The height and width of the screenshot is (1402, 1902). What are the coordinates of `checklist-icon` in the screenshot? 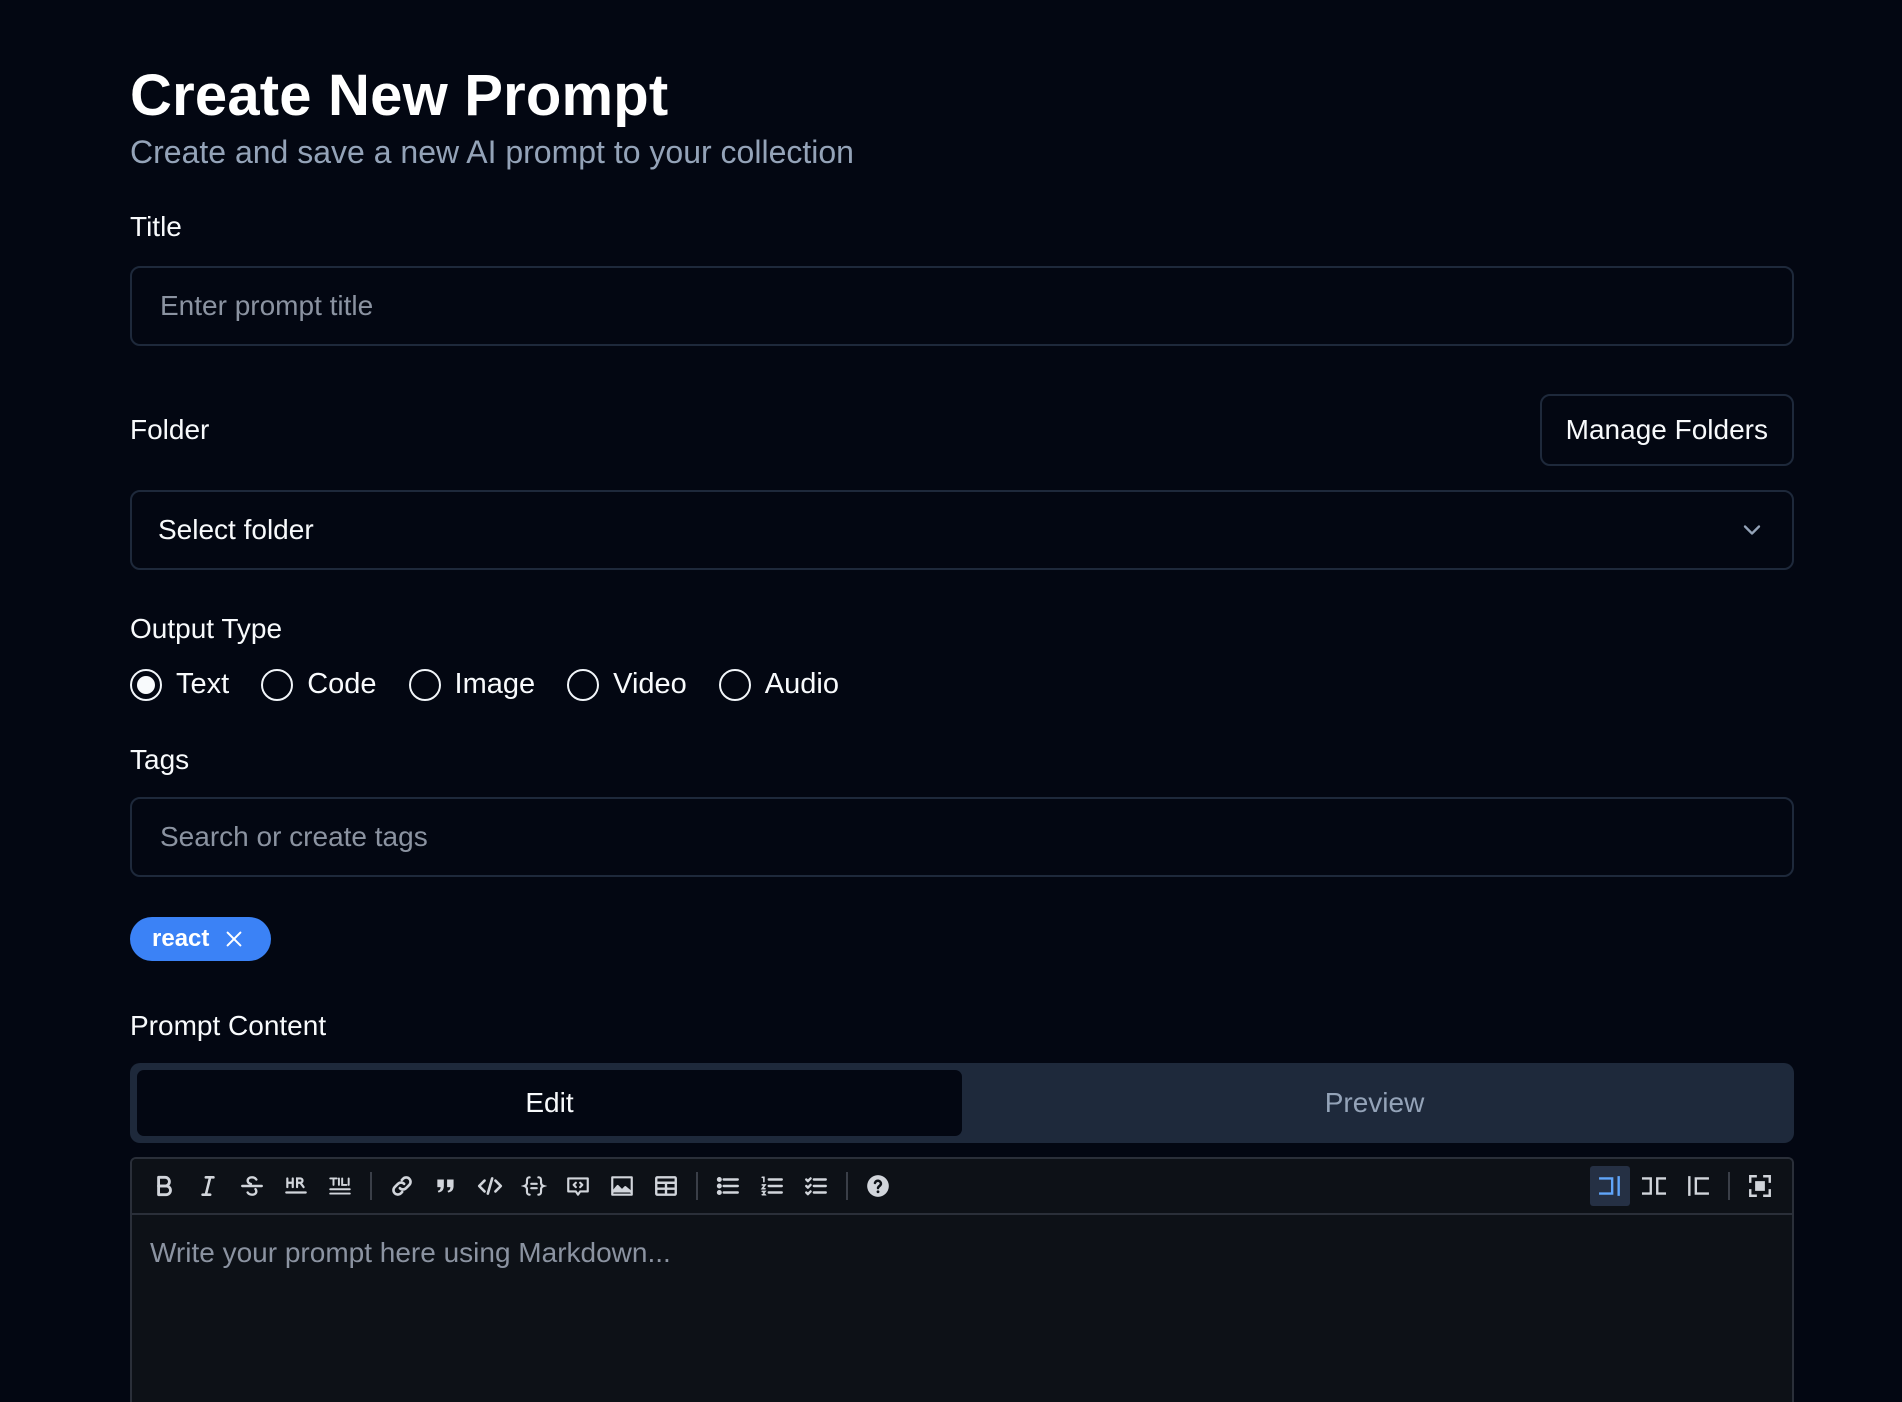 It's located at (816, 1186).